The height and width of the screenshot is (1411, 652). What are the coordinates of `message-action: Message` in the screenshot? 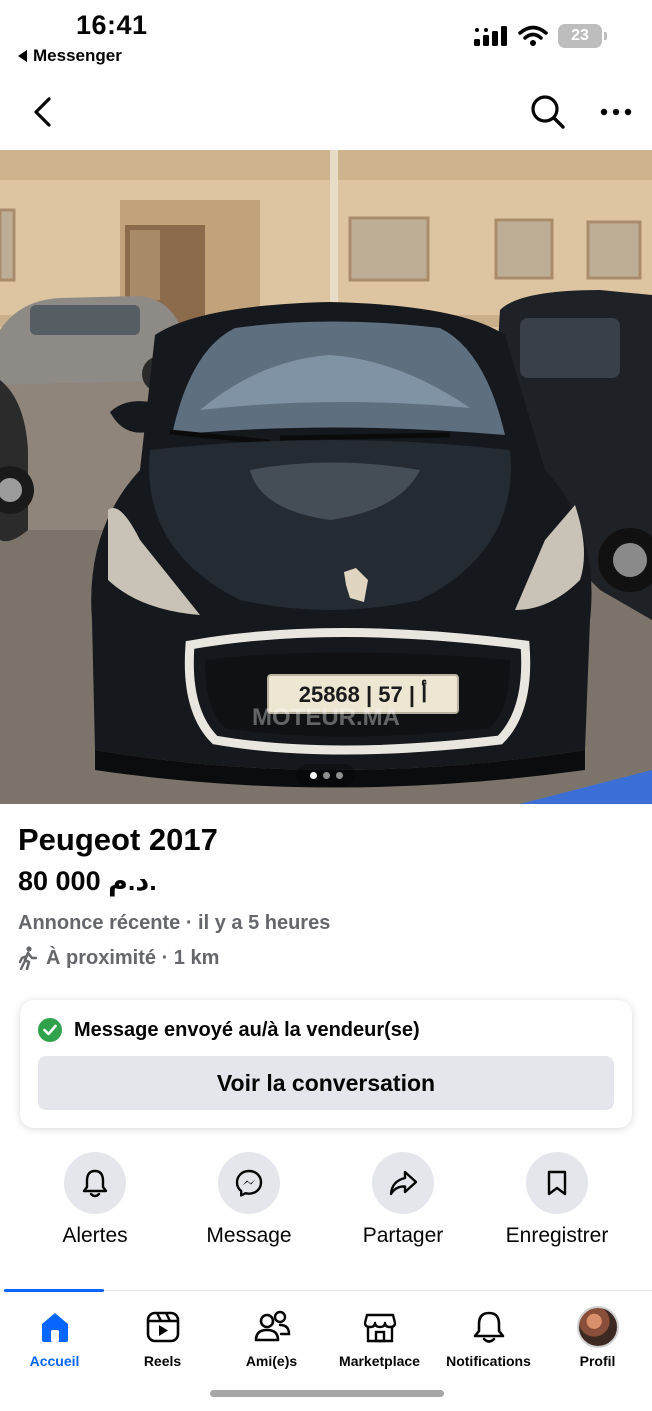 It's located at (249, 1200).